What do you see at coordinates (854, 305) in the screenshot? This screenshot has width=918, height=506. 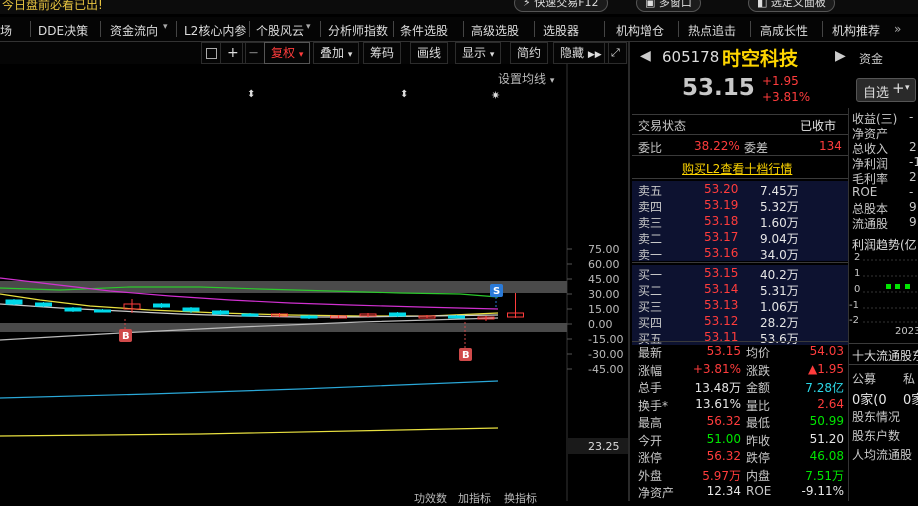 I see `trend-tick: -1` at bounding box center [854, 305].